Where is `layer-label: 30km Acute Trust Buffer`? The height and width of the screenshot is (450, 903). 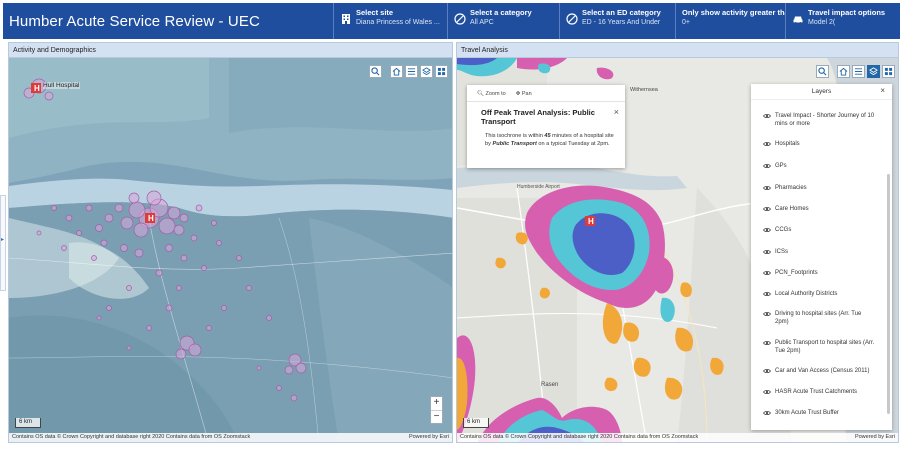 layer-label: 30km Acute Trust Buffer is located at coordinates (807, 413).